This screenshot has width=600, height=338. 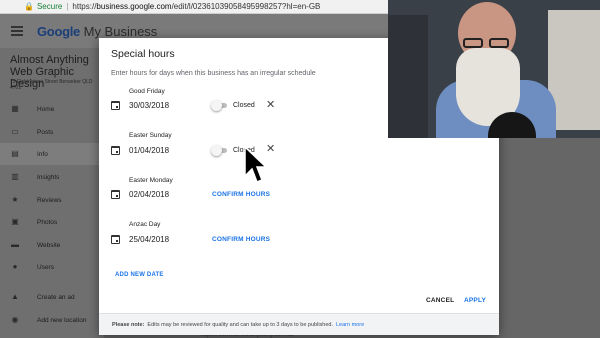 What do you see at coordinates (350, 325) in the screenshot?
I see `learn-more-link: Learn more` at bounding box center [350, 325].